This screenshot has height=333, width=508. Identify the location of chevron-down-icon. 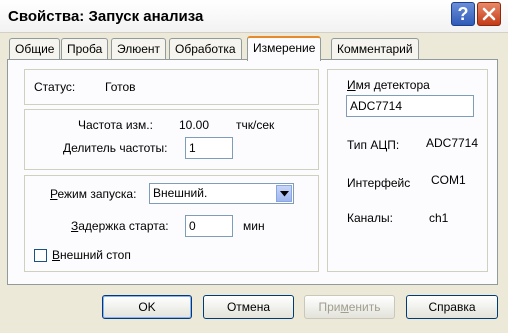
(284, 193).